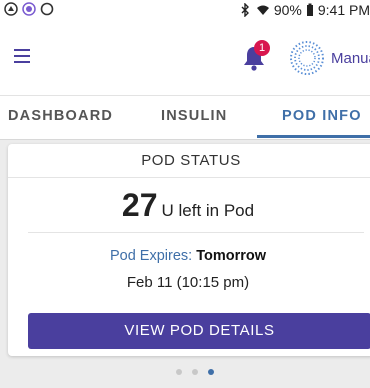  I want to click on record-icon, so click(29, 9).